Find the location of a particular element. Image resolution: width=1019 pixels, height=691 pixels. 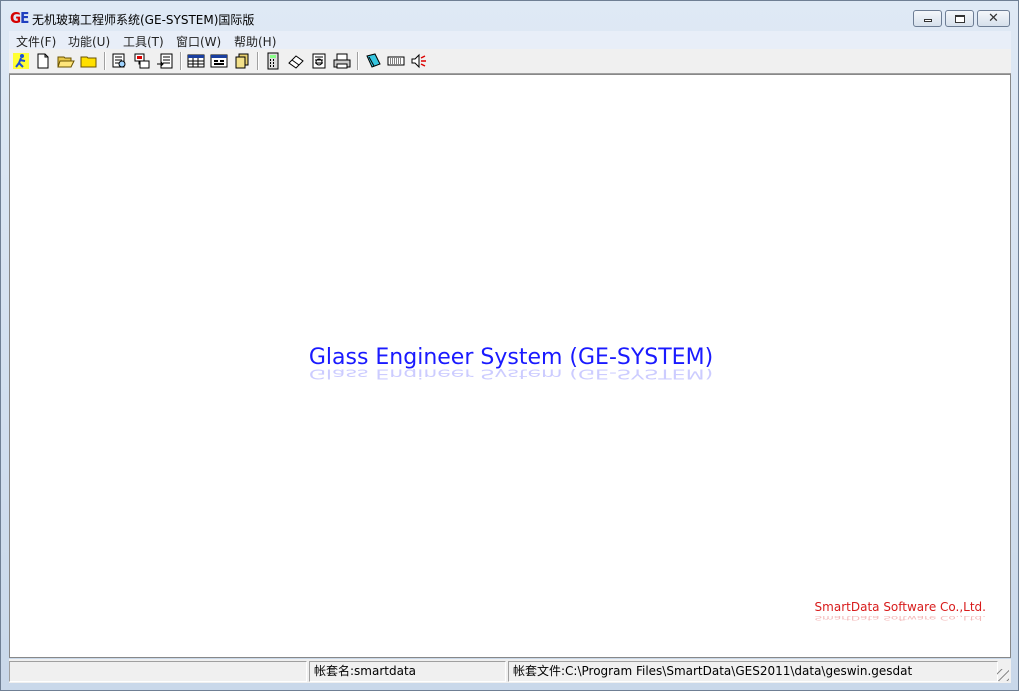

company-name-reflection: SmartData Software Co.,Ltd. is located at coordinates (900, 618).